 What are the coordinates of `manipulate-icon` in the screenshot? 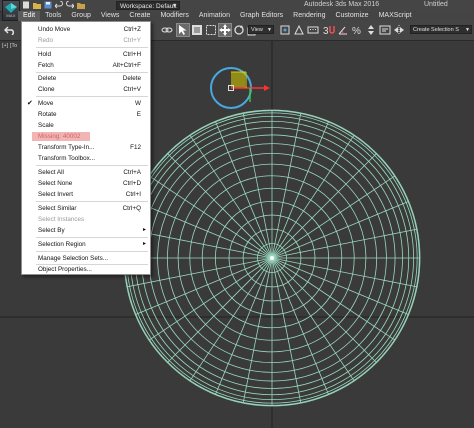 It's located at (299, 29).